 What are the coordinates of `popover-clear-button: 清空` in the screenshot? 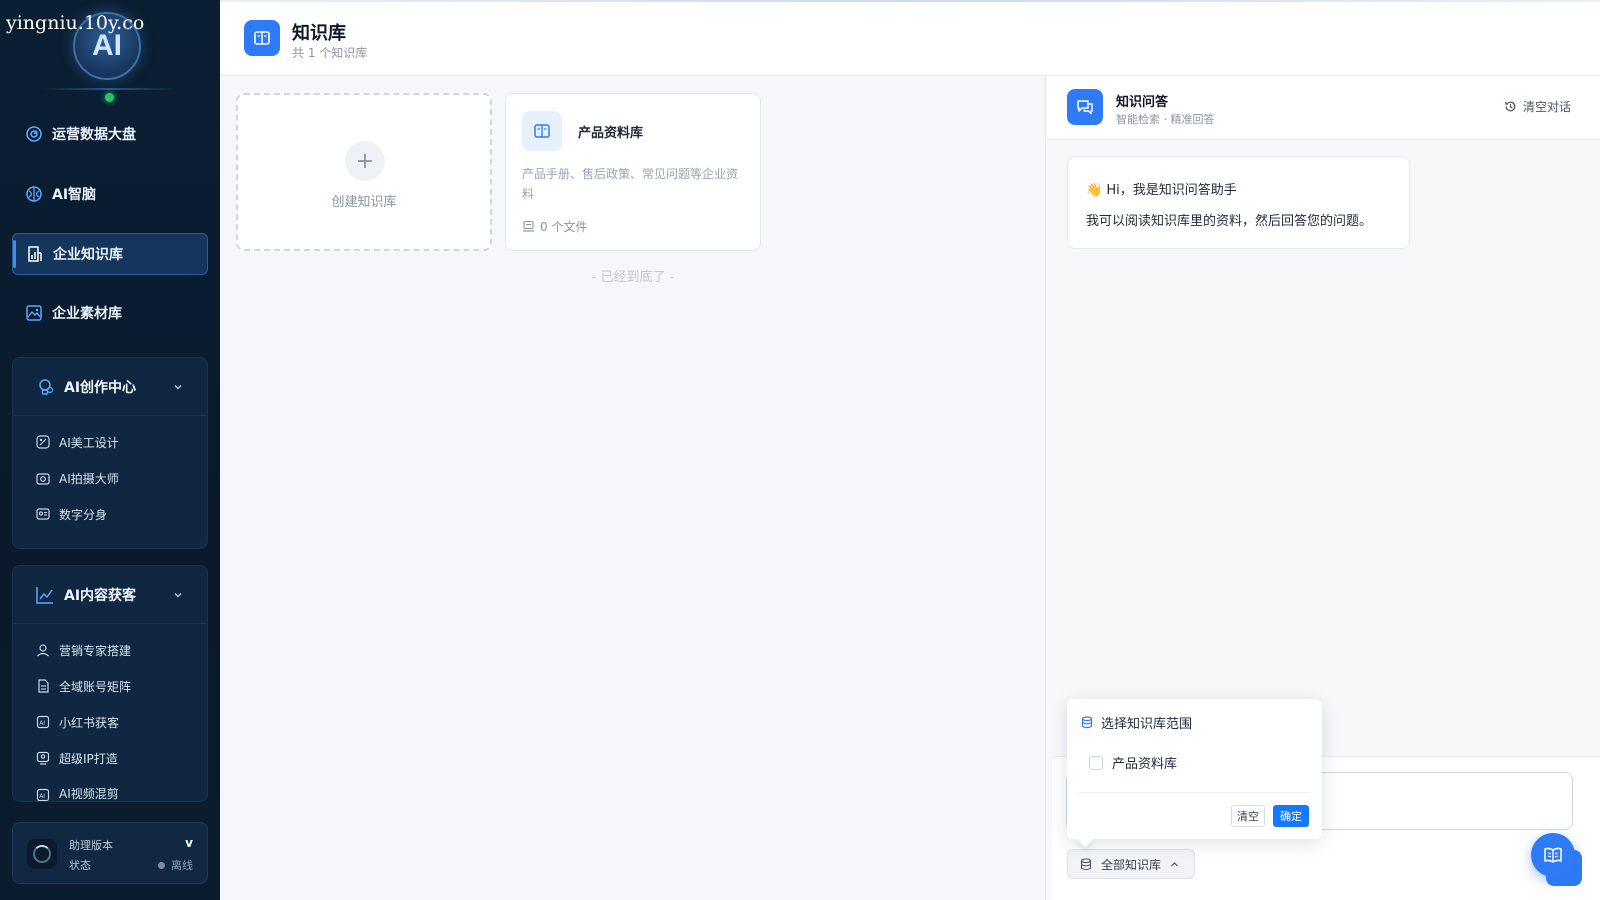 It's located at (1248, 816).